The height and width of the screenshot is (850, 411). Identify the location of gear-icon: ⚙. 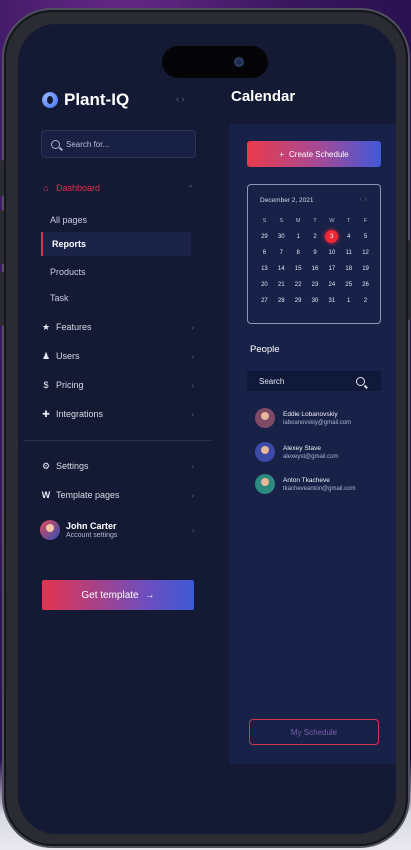
(46, 465).